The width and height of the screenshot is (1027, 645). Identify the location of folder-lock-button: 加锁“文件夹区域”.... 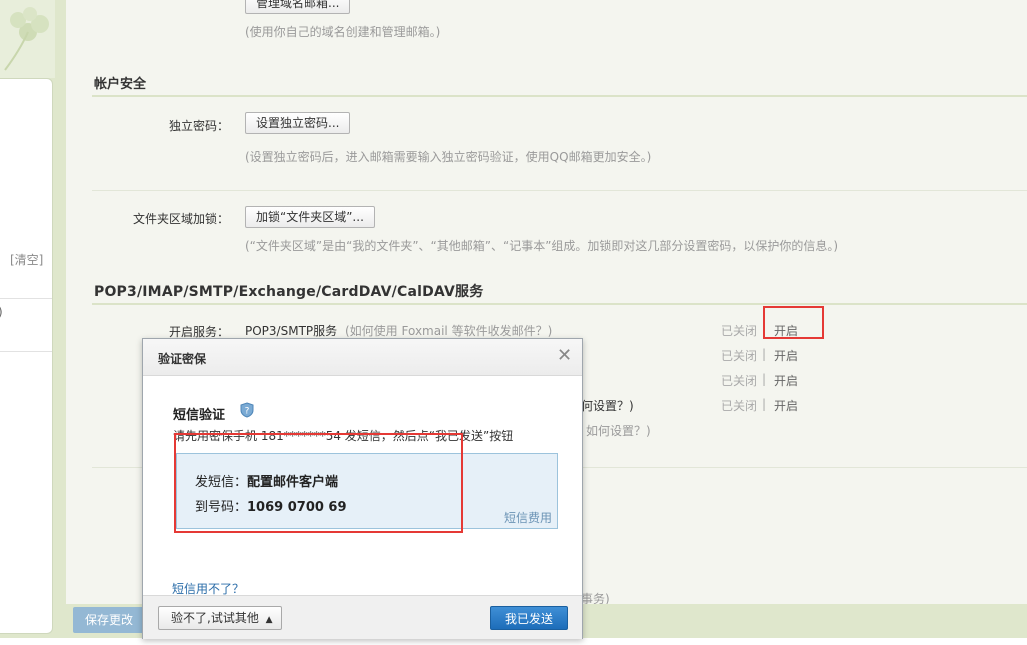
(310, 217).